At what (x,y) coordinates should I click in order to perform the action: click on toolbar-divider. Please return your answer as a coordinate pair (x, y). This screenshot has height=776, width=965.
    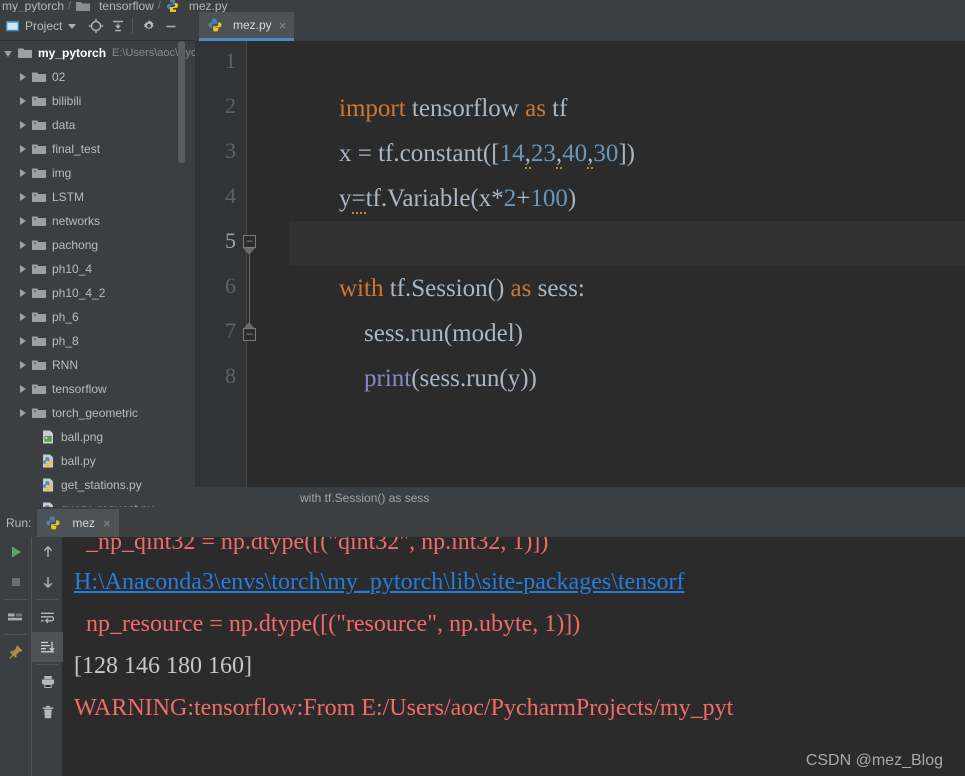
    Looking at the image, I should click on (47, 664).